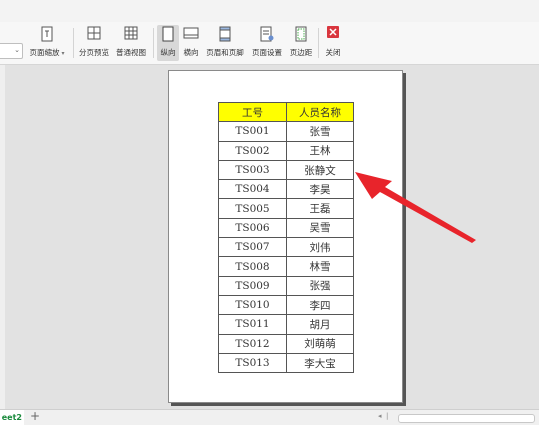 The height and width of the screenshot is (425, 539). I want to click on table-row: TS006 吴雪, so click(286, 228).